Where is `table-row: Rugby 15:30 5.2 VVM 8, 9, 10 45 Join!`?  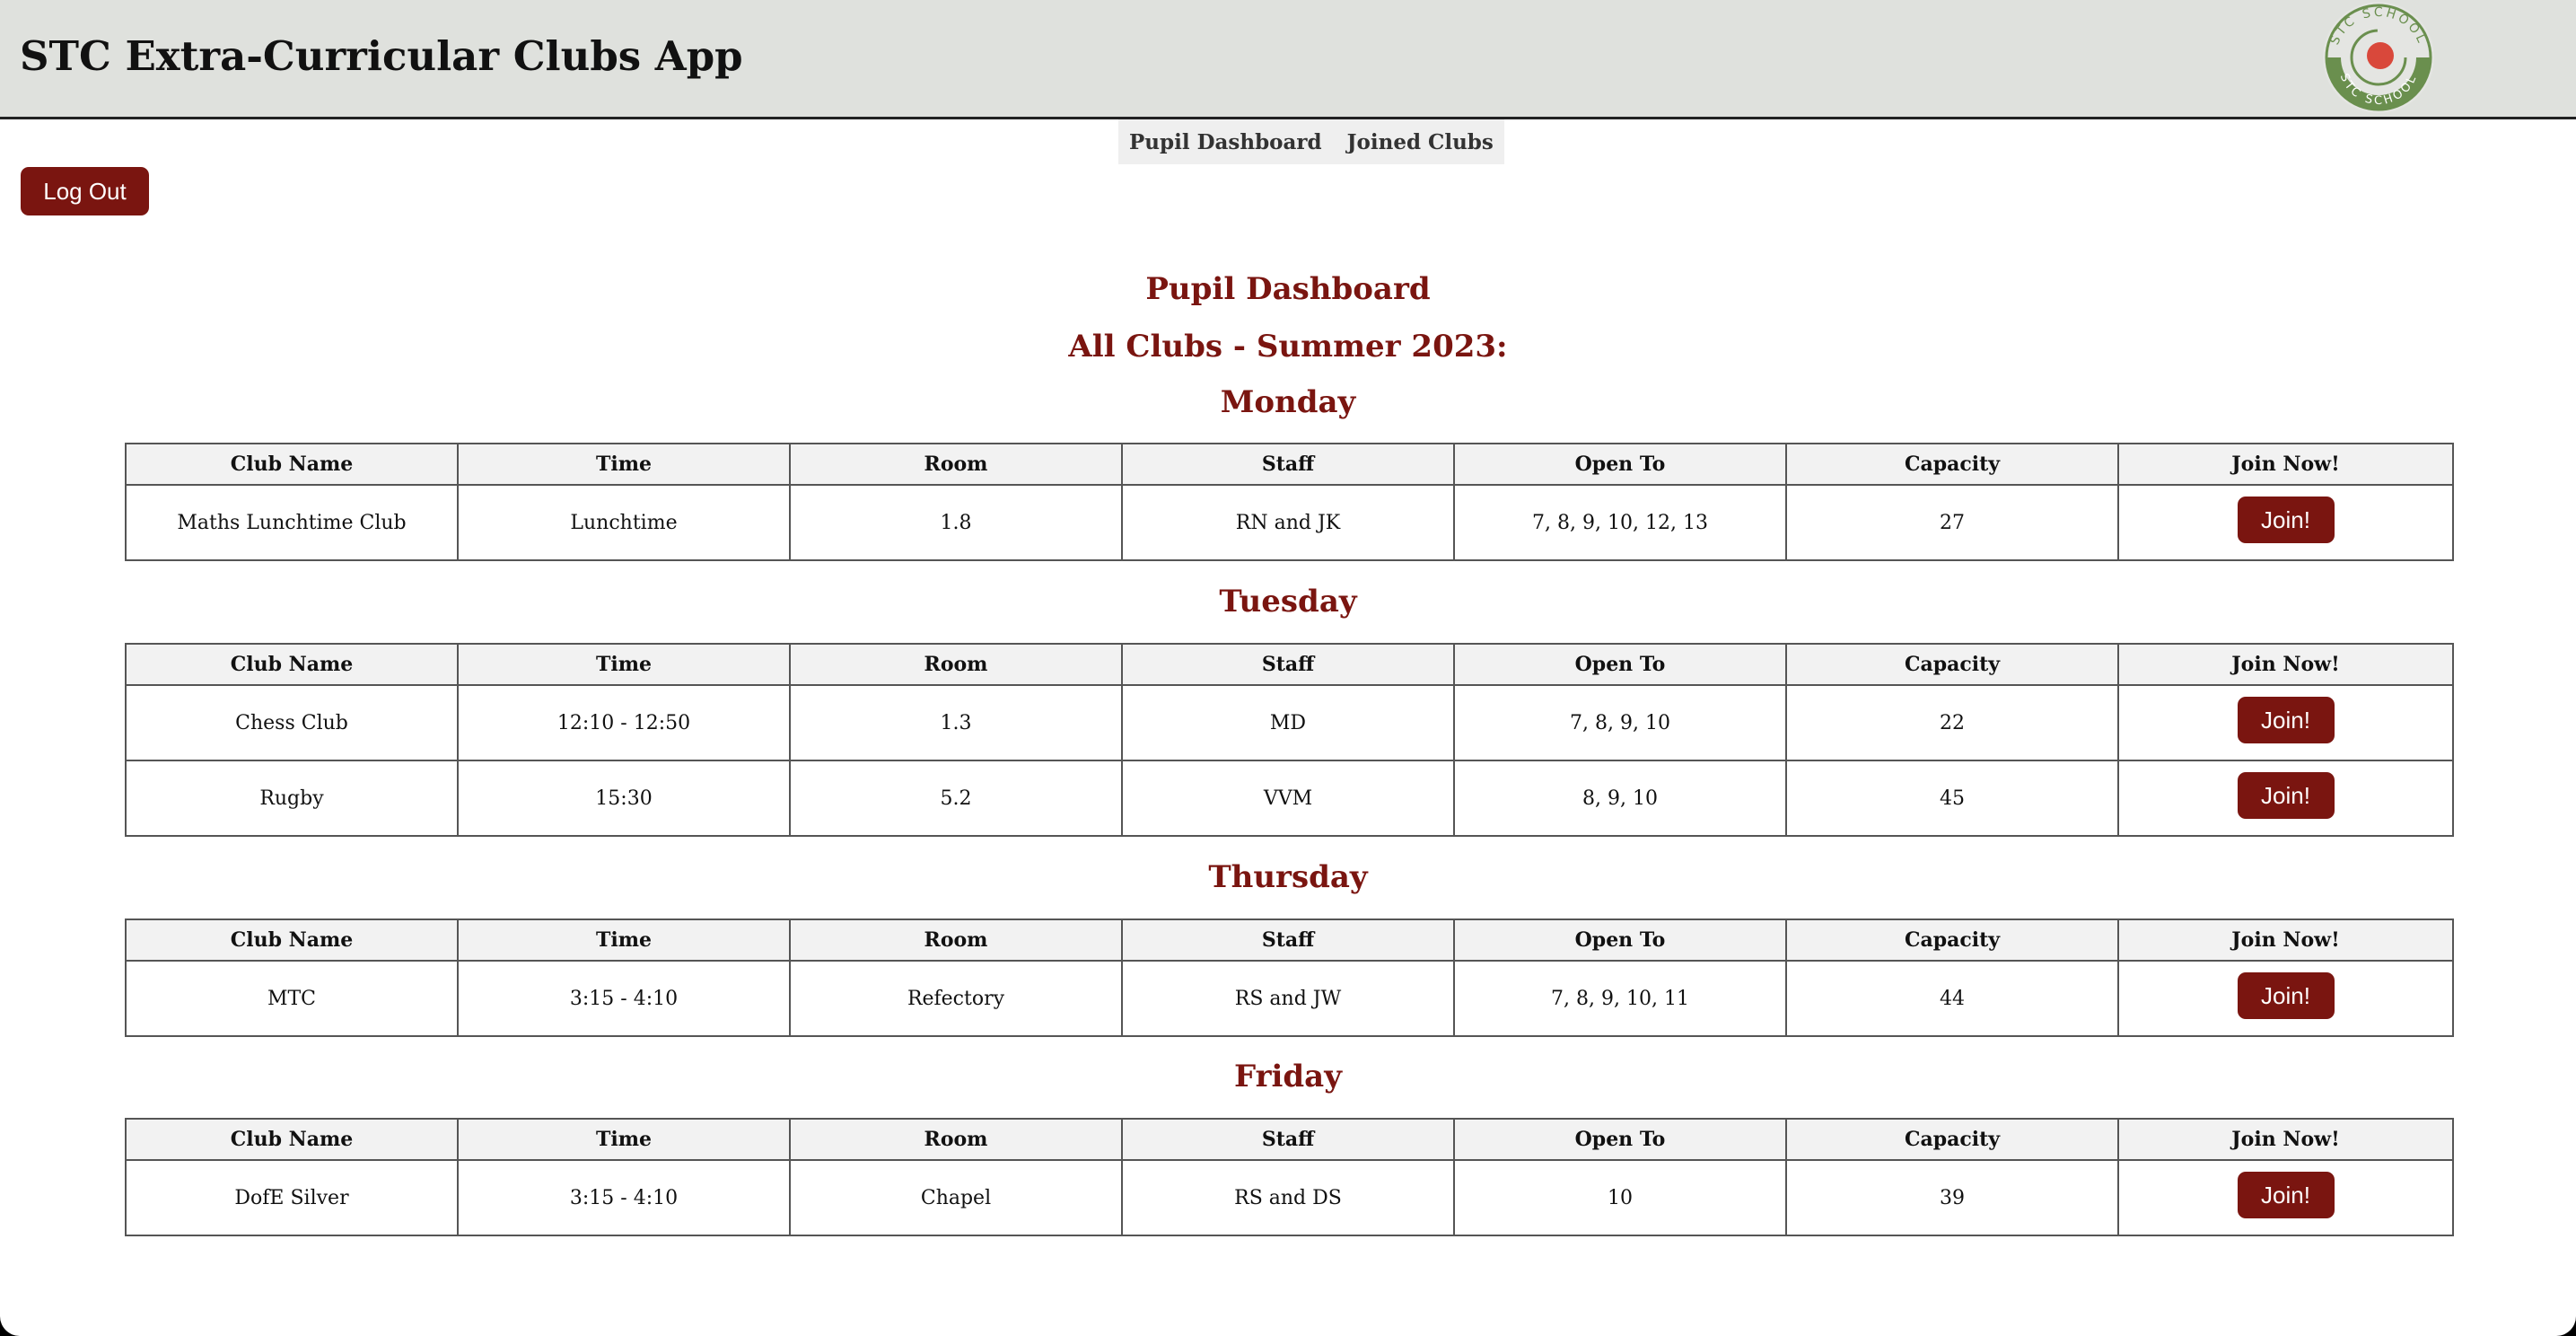
table-row: Rugby 15:30 5.2 VVM 8, 9, 10 45 Join! is located at coordinates (1289, 798).